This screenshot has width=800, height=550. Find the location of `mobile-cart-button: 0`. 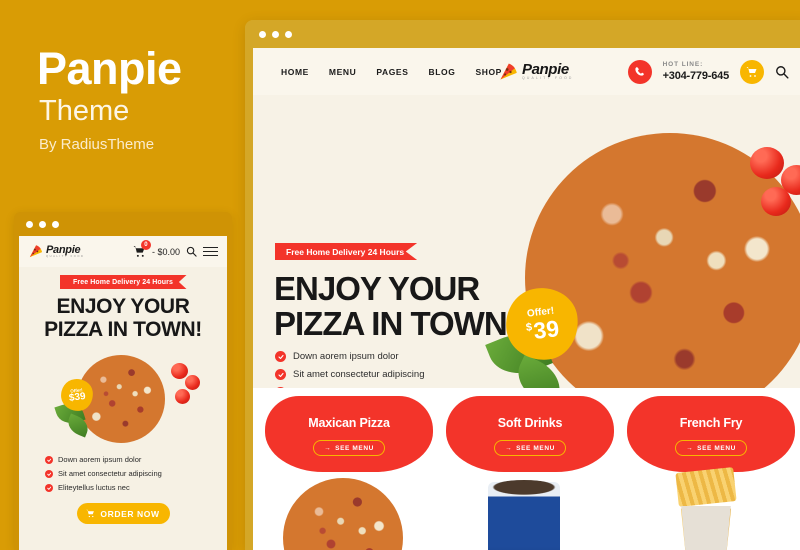

mobile-cart-button: 0 is located at coordinates (142, 249).